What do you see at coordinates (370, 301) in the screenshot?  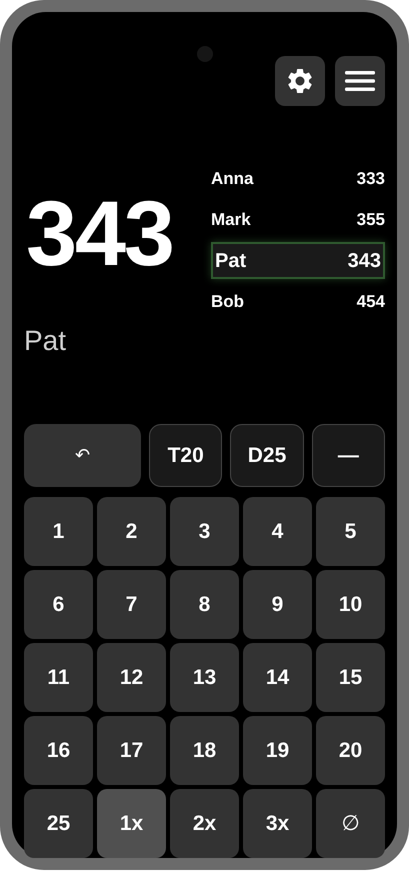 I see `player-score: 454` at bounding box center [370, 301].